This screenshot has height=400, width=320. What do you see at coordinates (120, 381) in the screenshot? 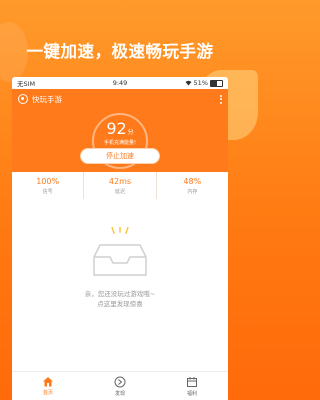
I see `discover-icon` at bounding box center [120, 381].